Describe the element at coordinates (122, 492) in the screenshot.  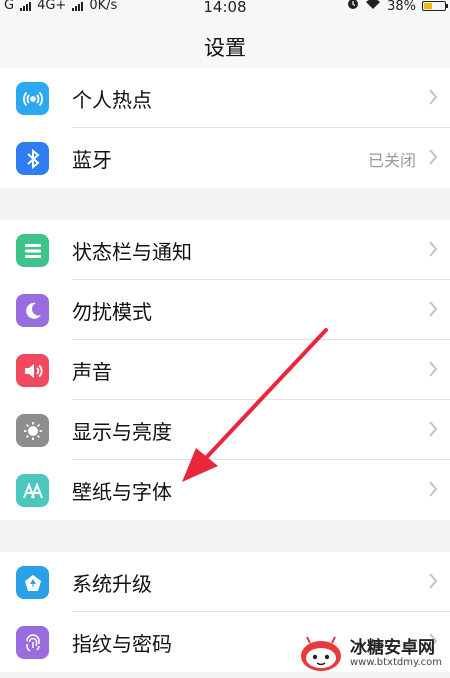
I see `settings-item-label: 壁纸与字体` at that location.